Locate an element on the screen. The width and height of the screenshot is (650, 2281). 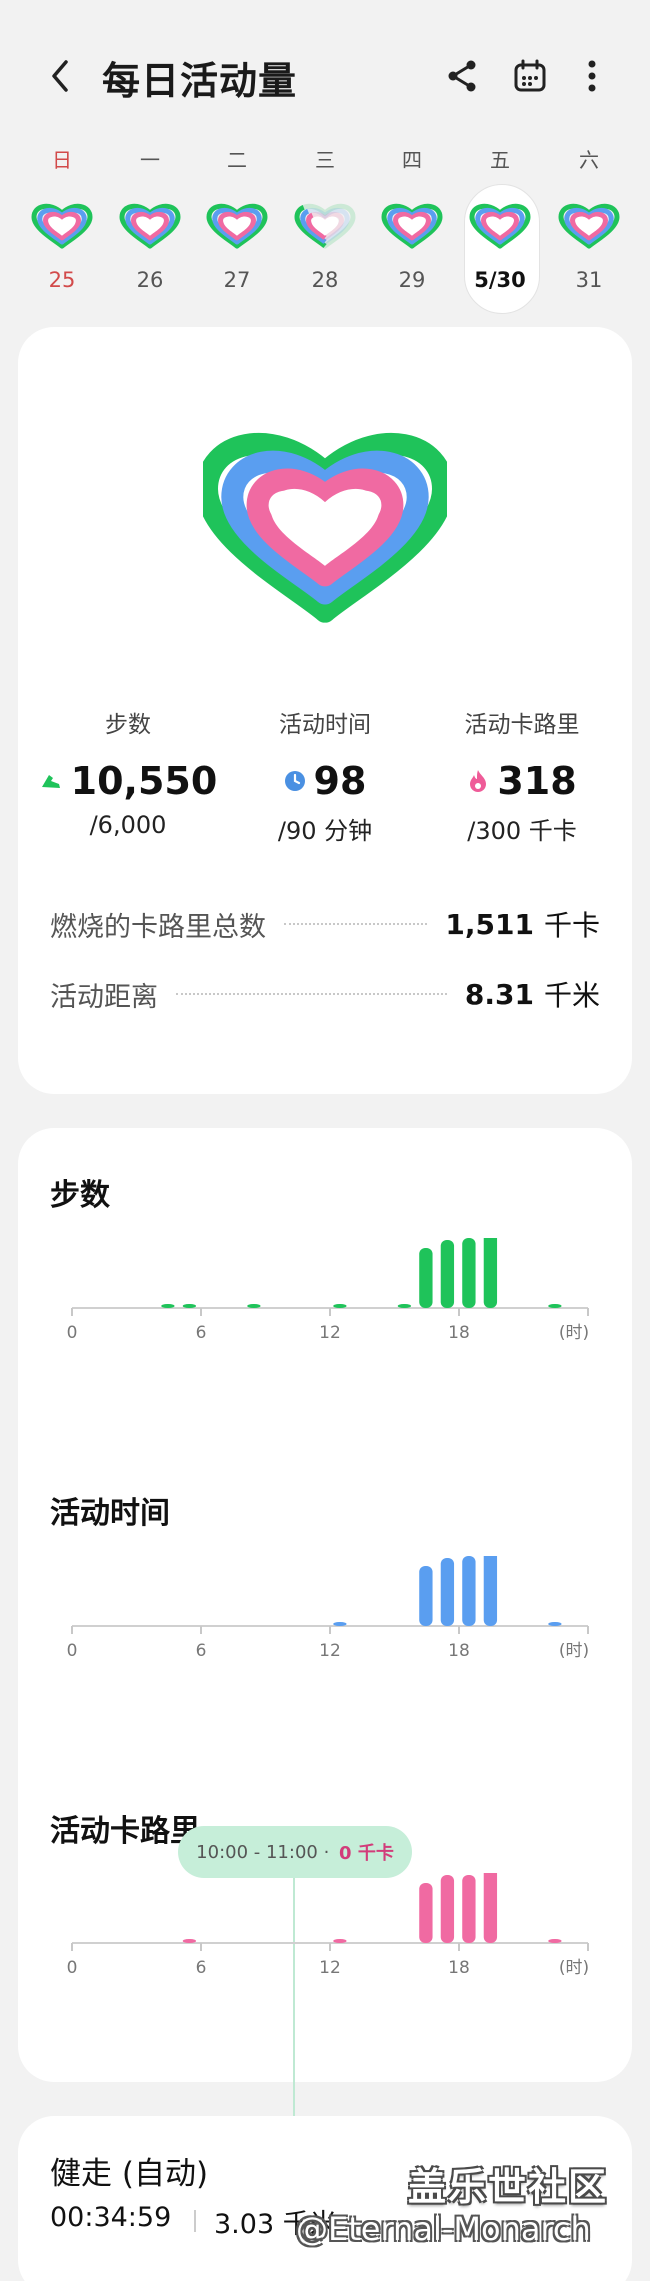
week-day-label: 三 is located at coordinates (325, 160).